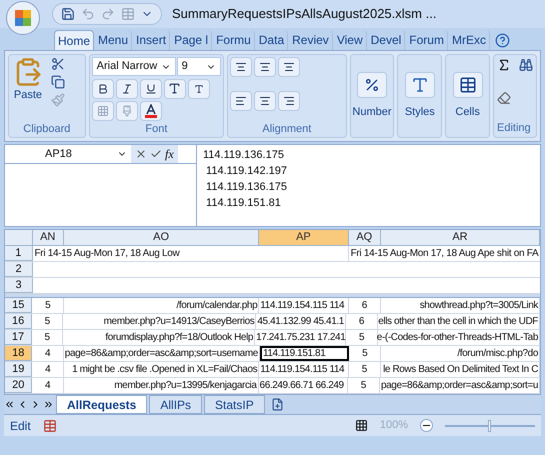 This screenshot has height=455, width=545. What do you see at coordinates (361, 425) in the screenshot?
I see `normal-view-icon` at bounding box center [361, 425].